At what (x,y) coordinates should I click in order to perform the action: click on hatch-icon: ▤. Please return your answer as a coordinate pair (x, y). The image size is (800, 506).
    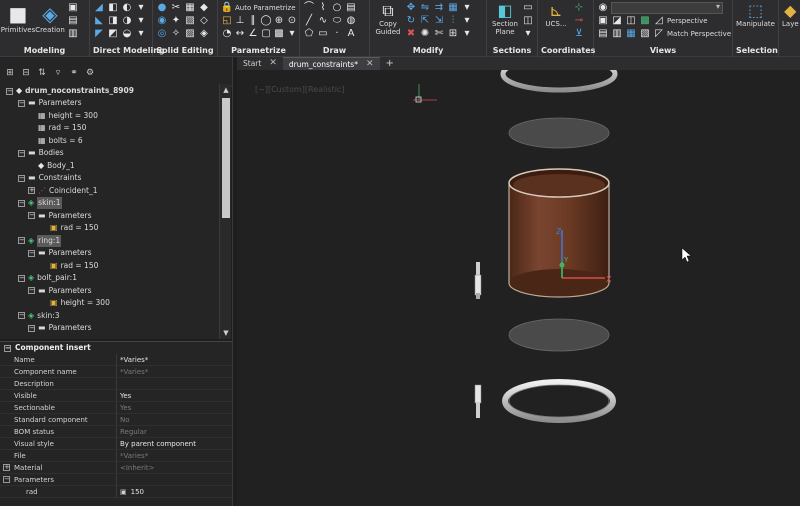
    Looking at the image, I should click on (351, 8).